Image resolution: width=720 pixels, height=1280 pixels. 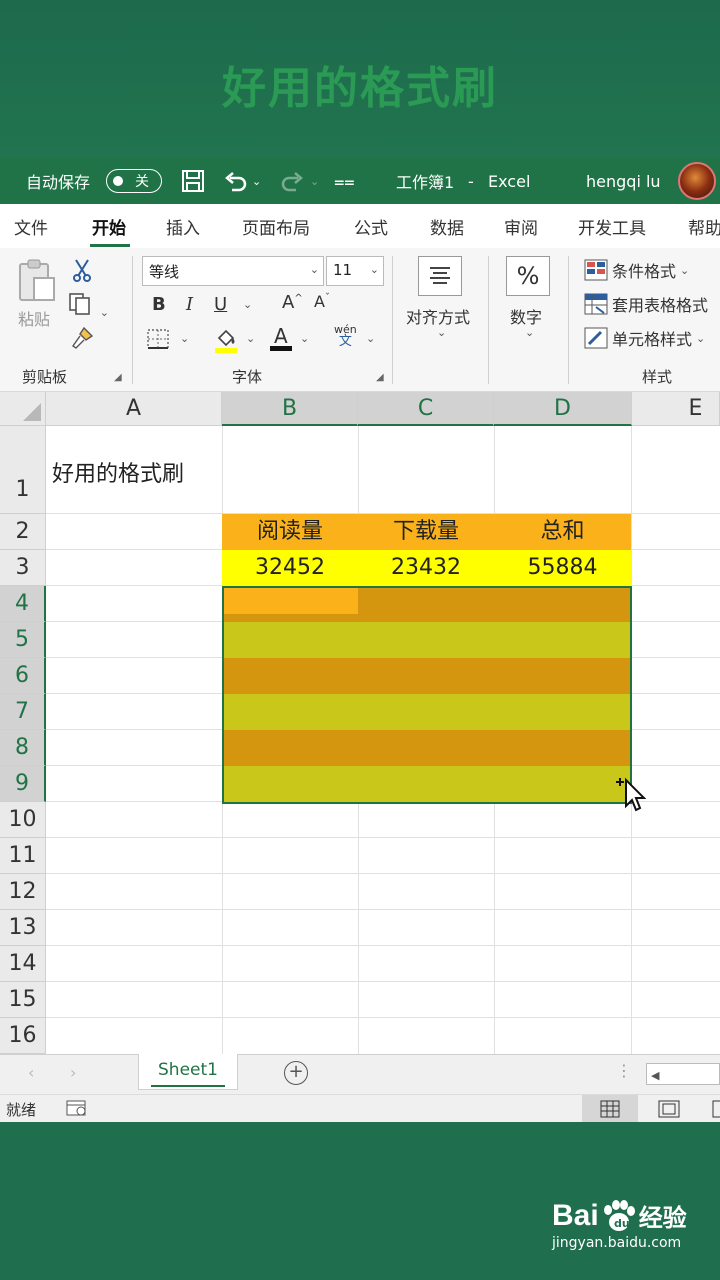 What do you see at coordinates (109, 226) in the screenshot?
I see `tab-home: 开始` at bounding box center [109, 226].